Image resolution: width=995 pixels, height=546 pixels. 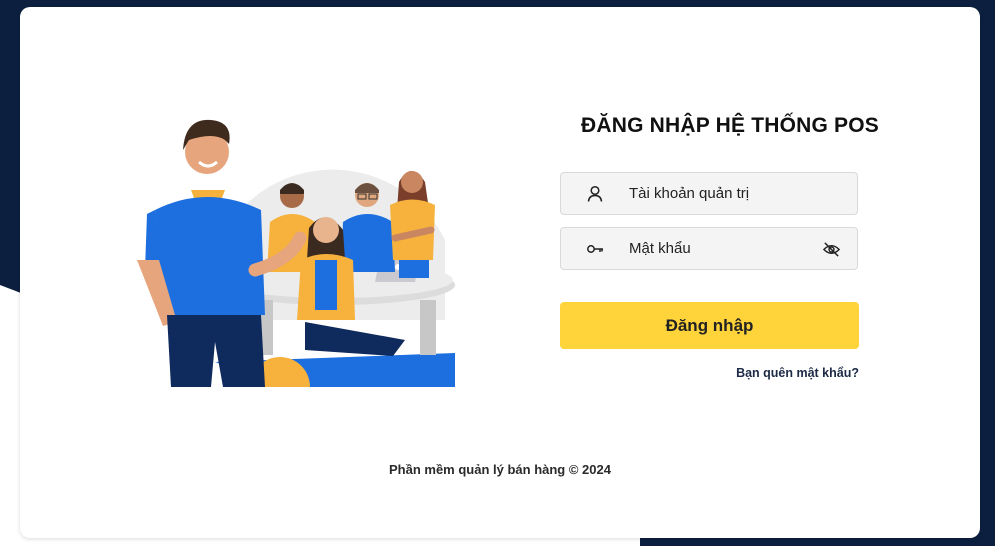 What do you see at coordinates (730, 125) in the screenshot?
I see `page-title: ĐĂNG NHẬP HỆ THỐNG POS` at bounding box center [730, 125].